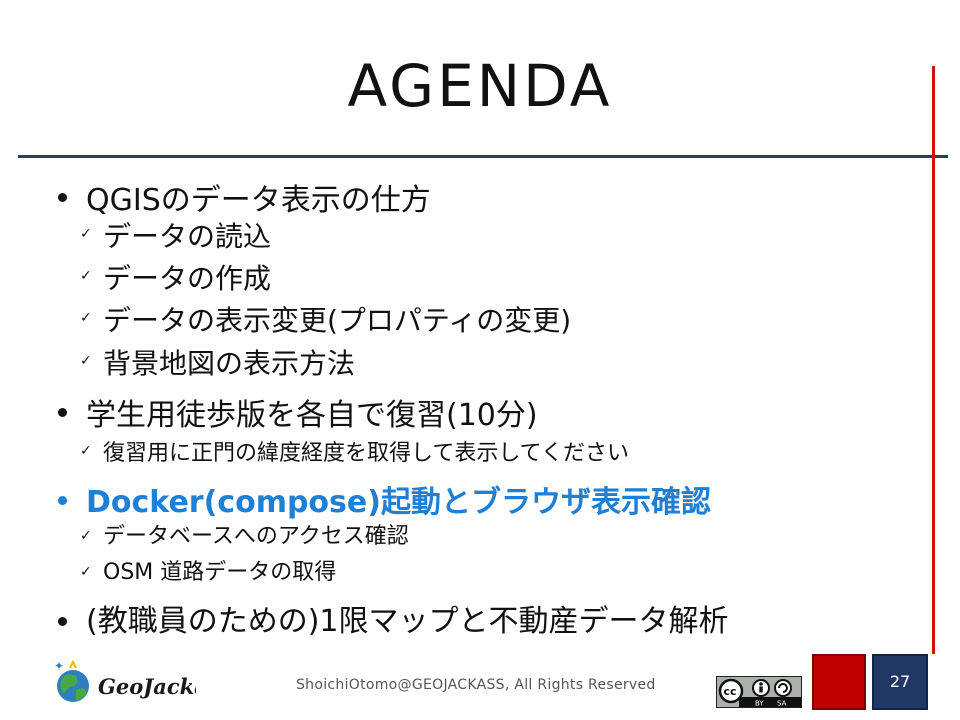 The width and height of the screenshot is (960, 720). What do you see at coordinates (730, 691) in the screenshot?
I see `cc-label: cc` at bounding box center [730, 691].